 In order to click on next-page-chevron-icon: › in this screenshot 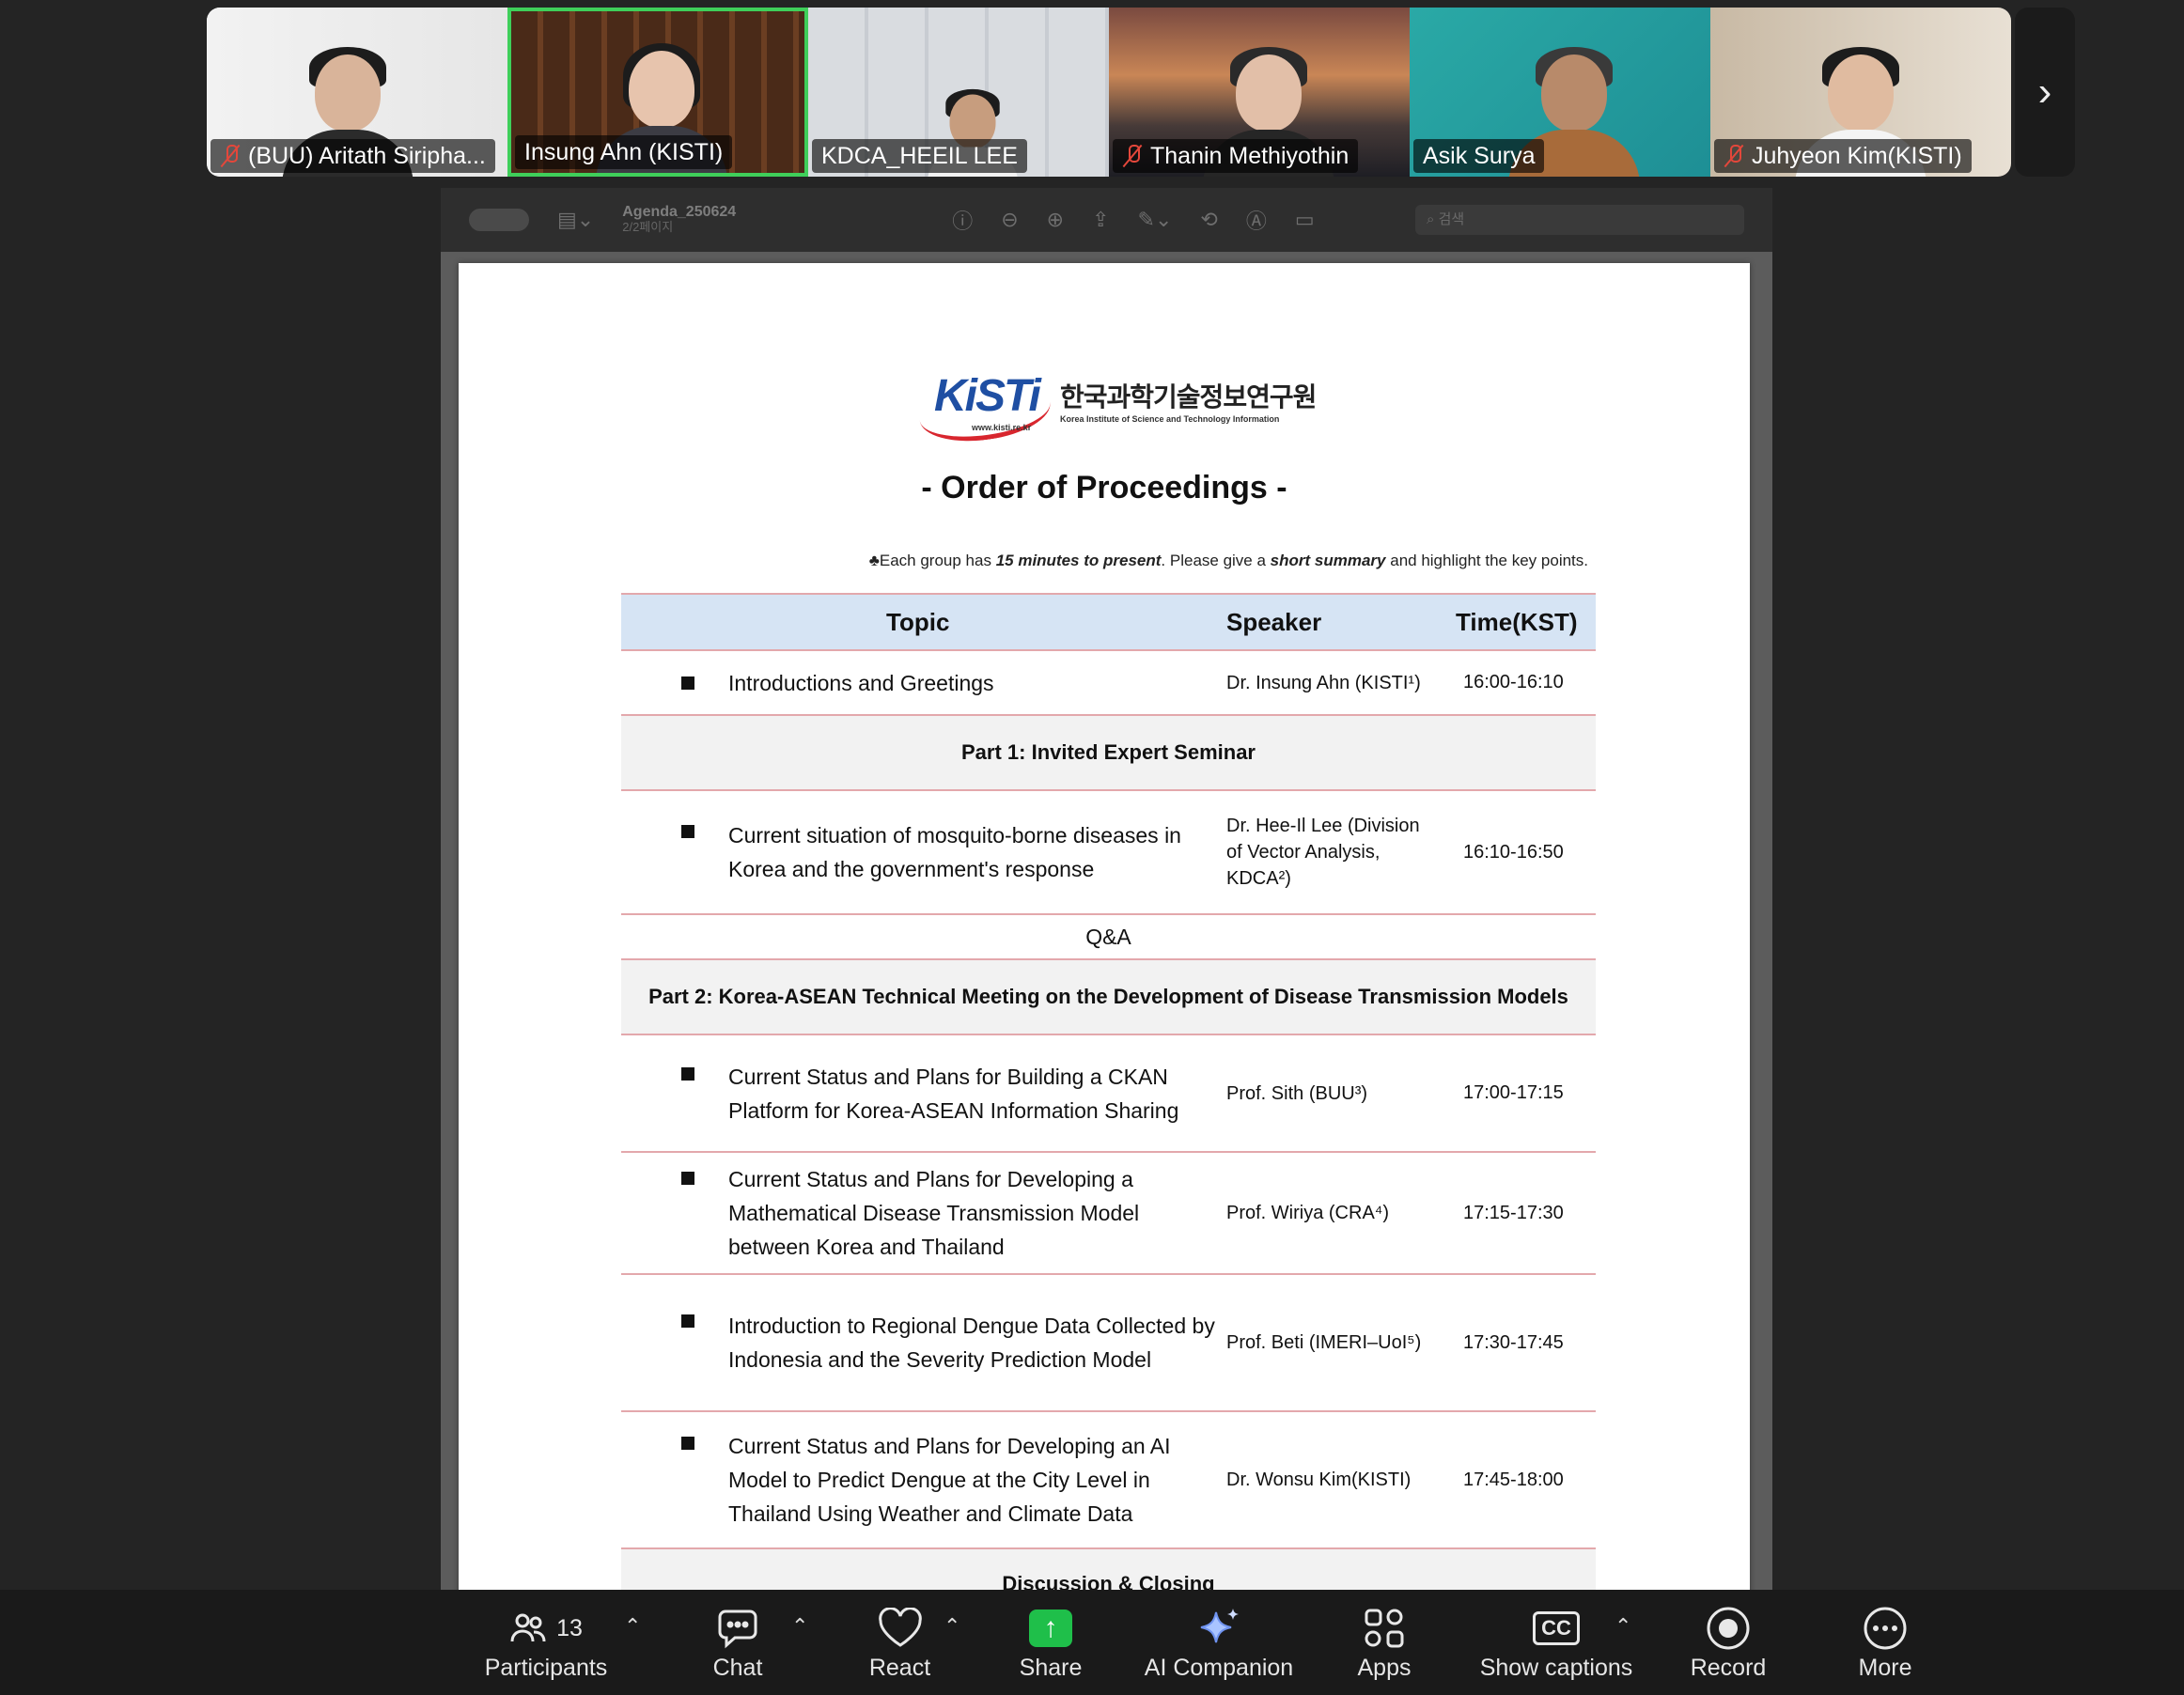, I will do `click(2045, 92)`.